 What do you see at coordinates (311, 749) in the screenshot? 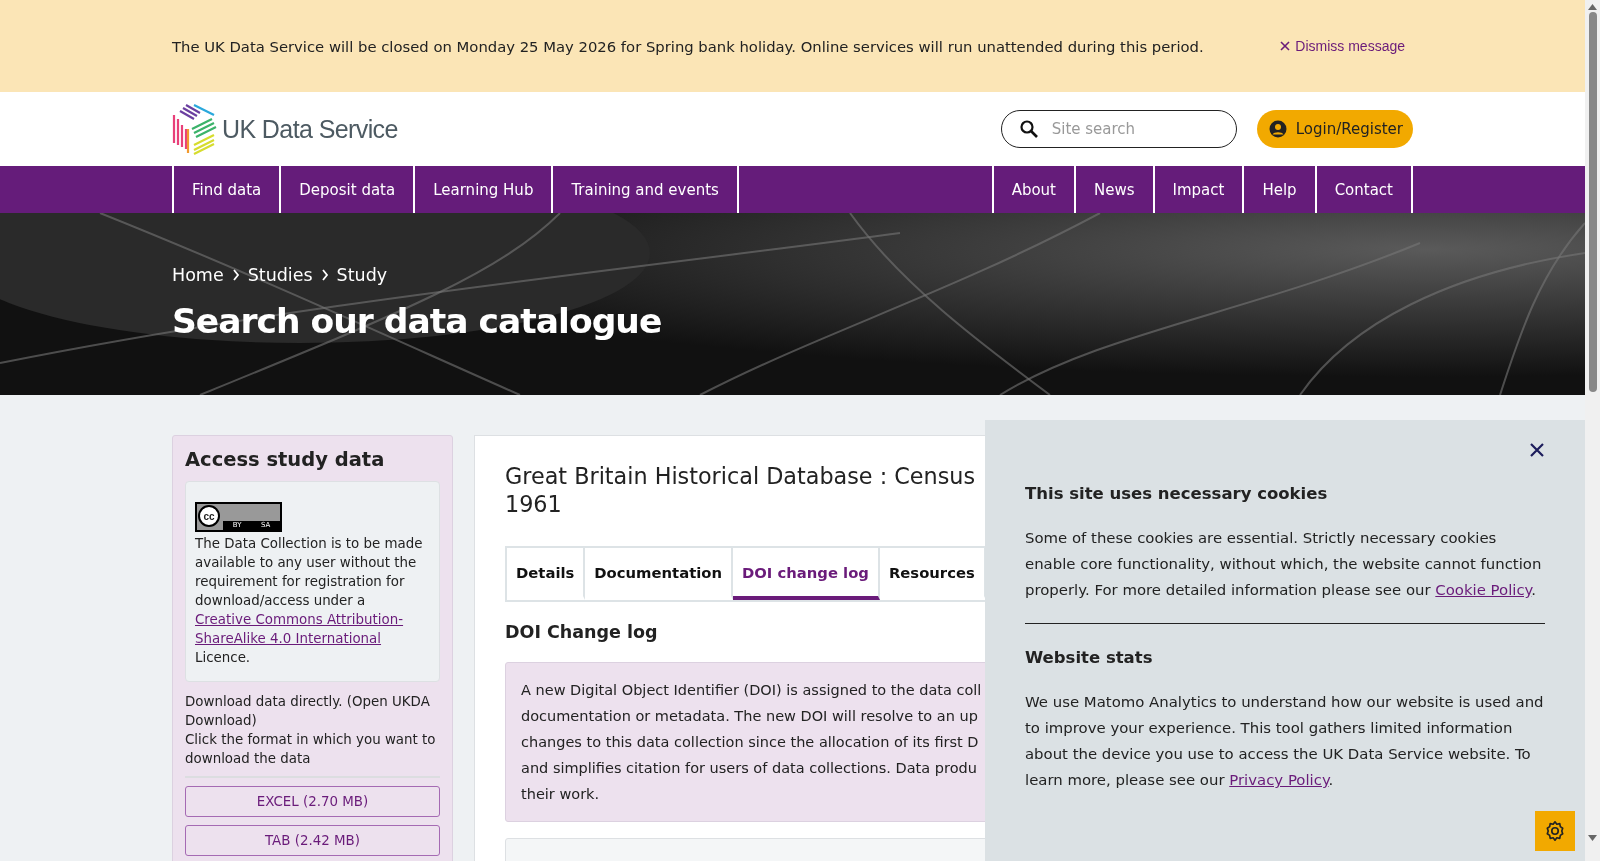
I see `download-instruction: Click the format in which you want to download the data` at bounding box center [311, 749].